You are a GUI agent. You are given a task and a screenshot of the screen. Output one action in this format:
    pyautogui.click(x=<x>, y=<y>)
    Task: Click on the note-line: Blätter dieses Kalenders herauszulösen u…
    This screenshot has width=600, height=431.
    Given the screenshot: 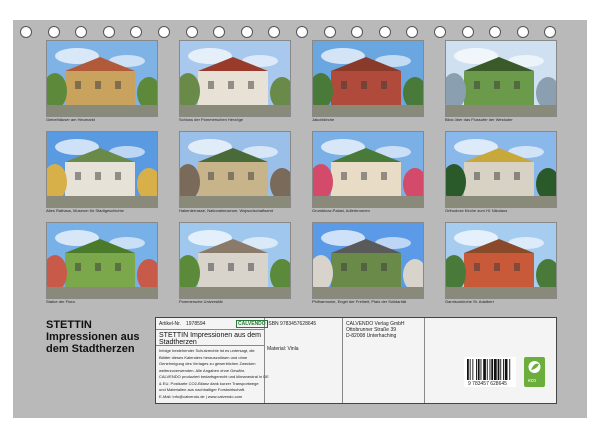 What is the action you would take?
    pyautogui.click(x=203, y=357)
    